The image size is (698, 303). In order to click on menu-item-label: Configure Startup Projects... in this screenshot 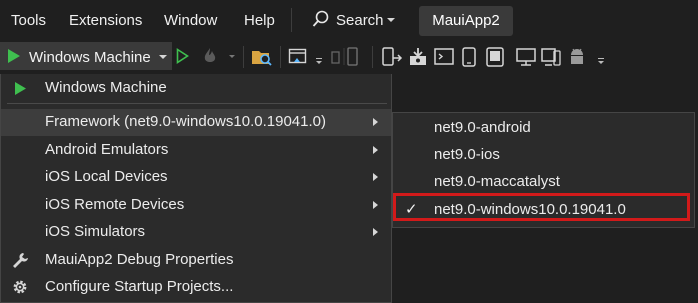, I will do `click(139, 286)`.